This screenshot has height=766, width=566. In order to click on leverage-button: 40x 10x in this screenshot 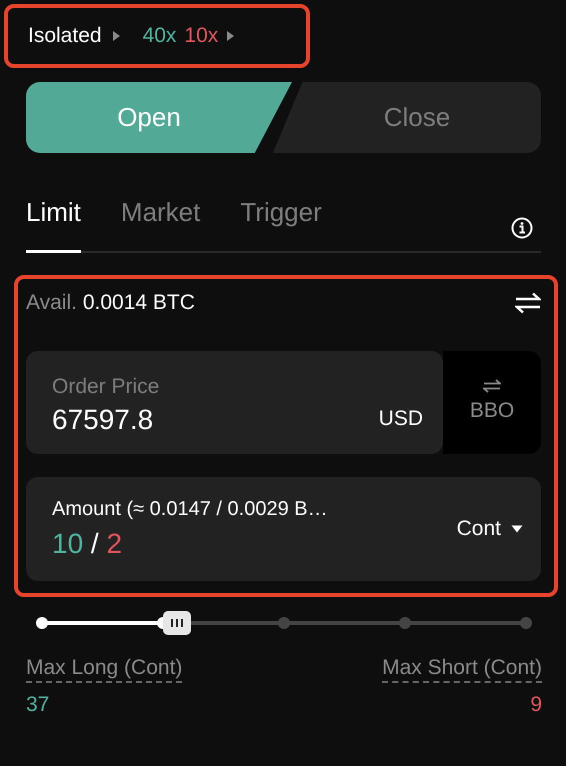, I will do `click(189, 36)`.